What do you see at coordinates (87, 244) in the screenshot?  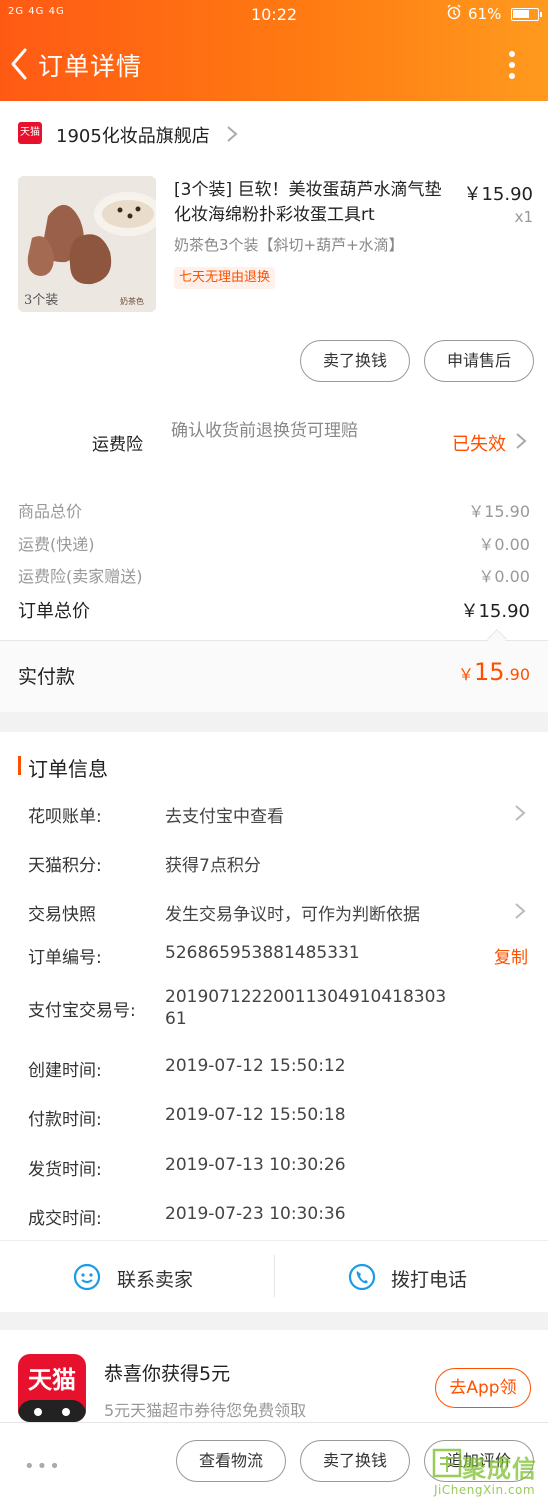 I see `product-image: 3个装 奶茶色` at bounding box center [87, 244].